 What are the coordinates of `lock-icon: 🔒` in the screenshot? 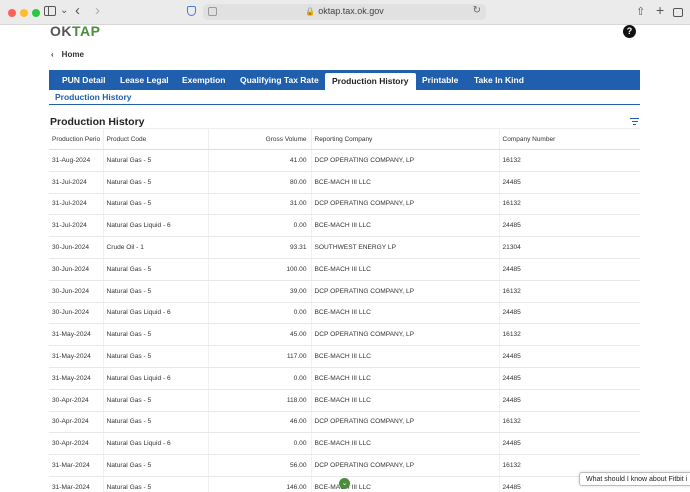 It's located at (310, 11).